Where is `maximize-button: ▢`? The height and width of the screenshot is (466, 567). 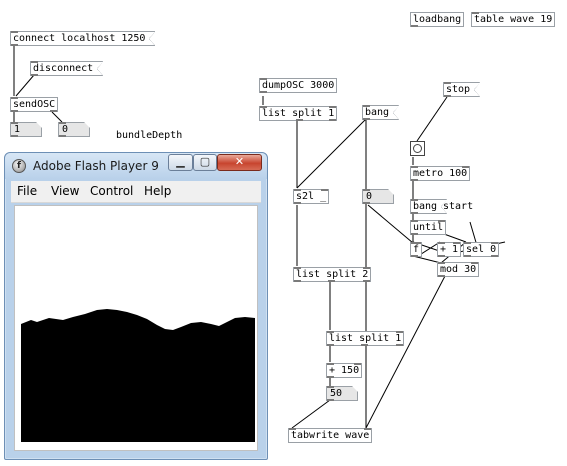
maximize-button: ▢ is located at coordinates (205, 162).